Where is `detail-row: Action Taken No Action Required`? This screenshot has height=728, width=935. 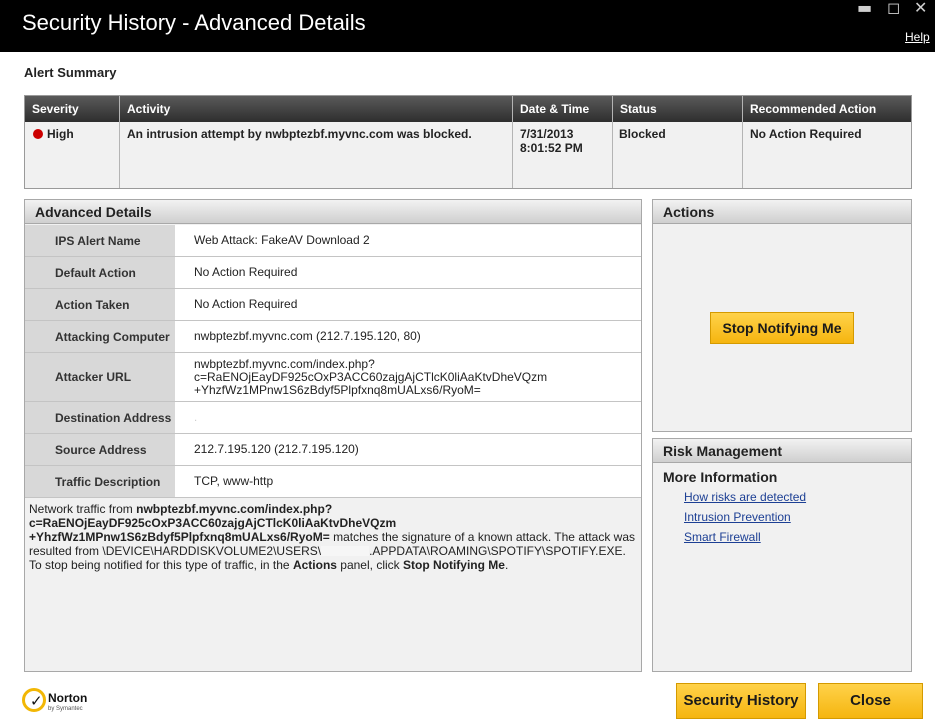
detail-row: Action Taken No Action Required is located at coordinates (333, 305).